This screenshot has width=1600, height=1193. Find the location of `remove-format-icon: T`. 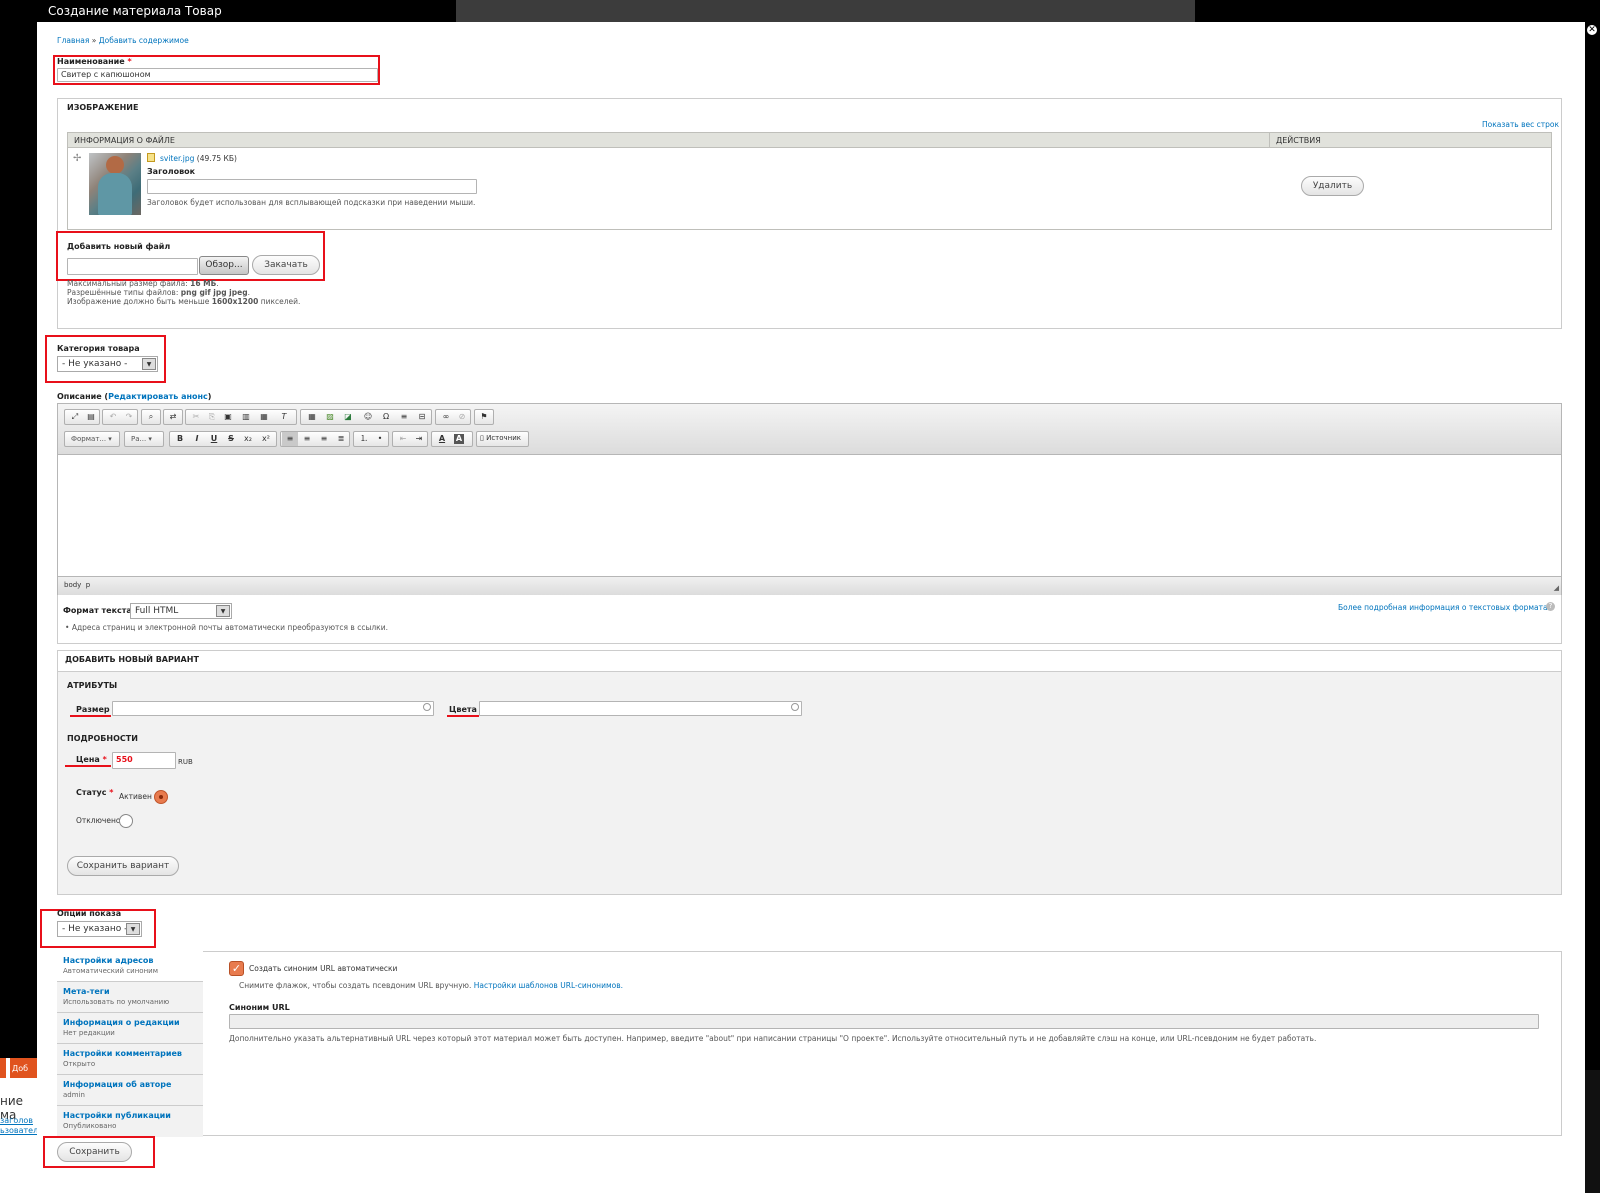

remove-format-icon: T is located at coordinates (284, 417).